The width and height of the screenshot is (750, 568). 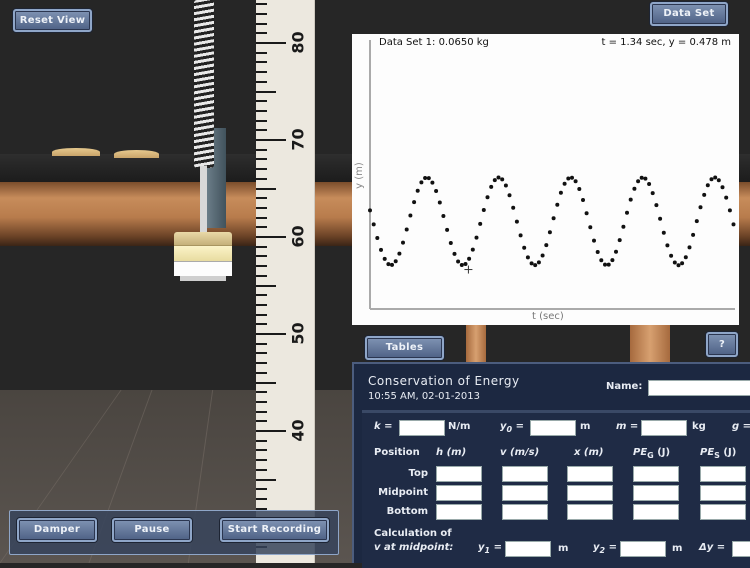 What do you see at coordinates (652, 453) in the screenshot?
I see `col-pe-g: PEG (J)` at bounding box center [652, 453].